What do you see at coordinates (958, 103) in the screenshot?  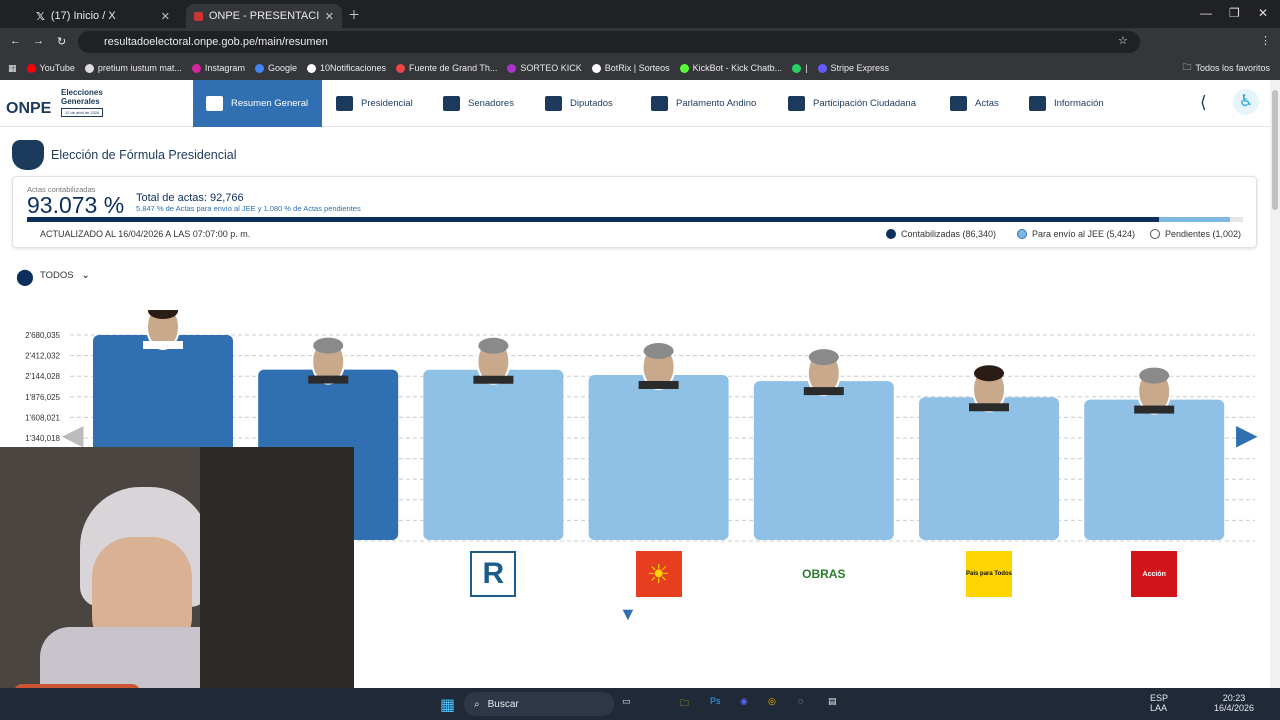 I see `check-doc-icon` at bounding box center [958, 103].